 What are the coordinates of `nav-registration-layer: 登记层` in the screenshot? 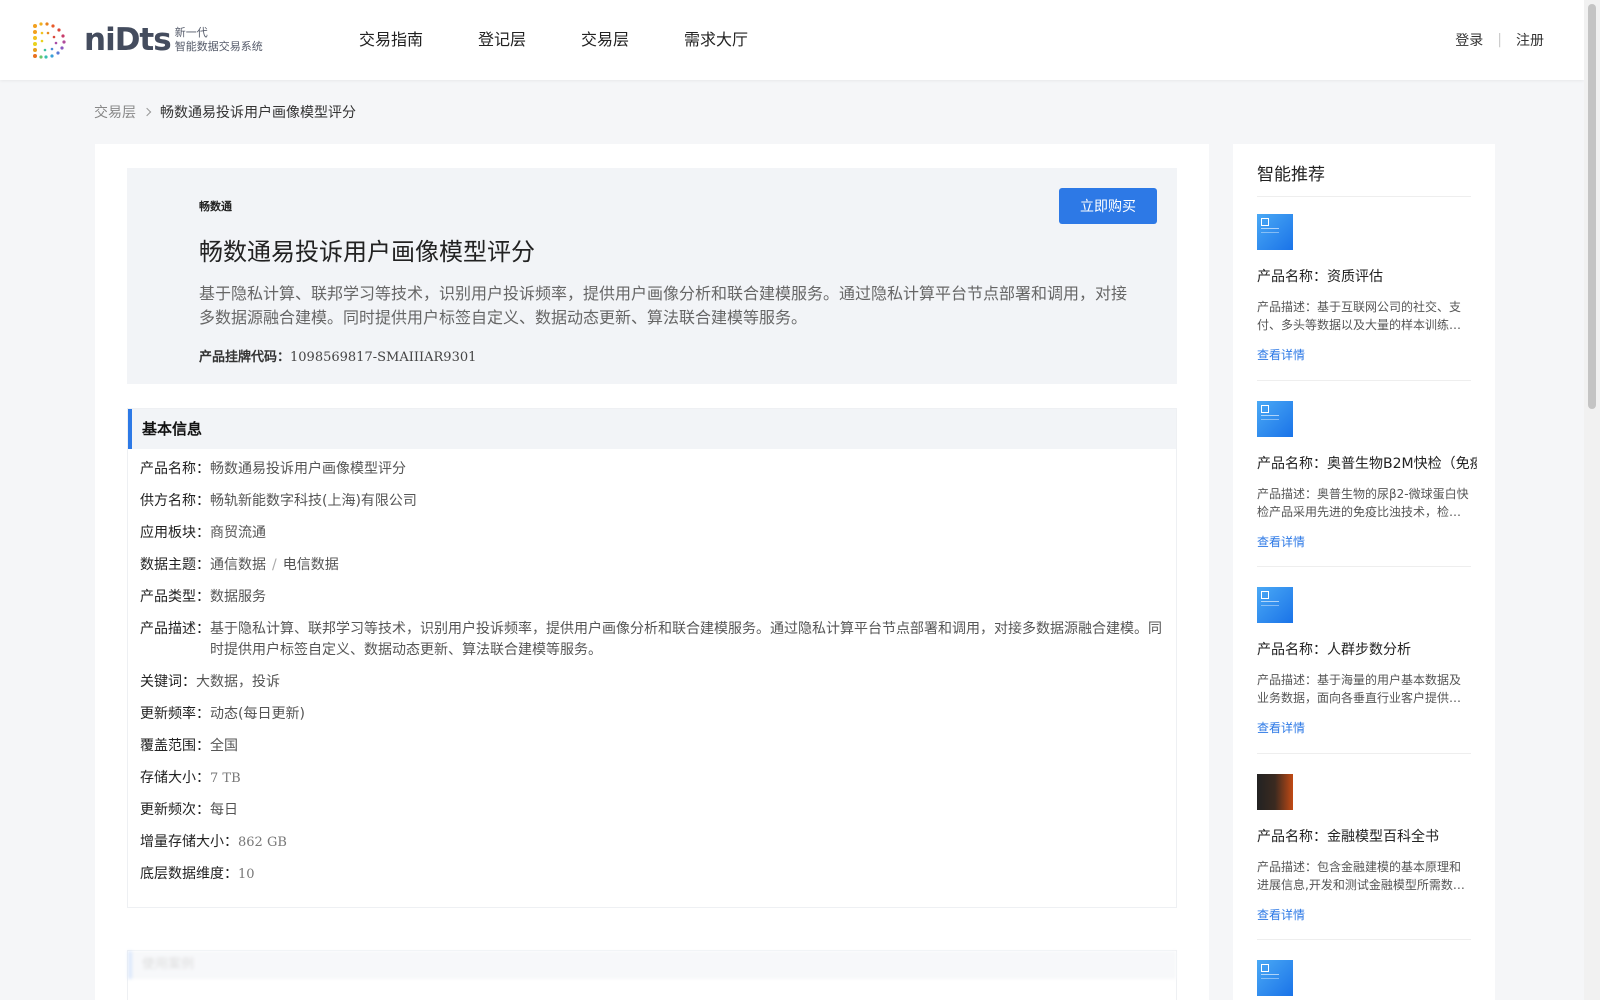 It's located at (502, 40).